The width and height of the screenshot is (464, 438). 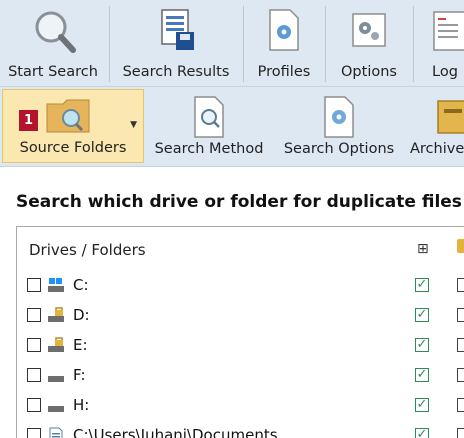 I want to click on table-row: F: ✓, so click(x=240, y=376).